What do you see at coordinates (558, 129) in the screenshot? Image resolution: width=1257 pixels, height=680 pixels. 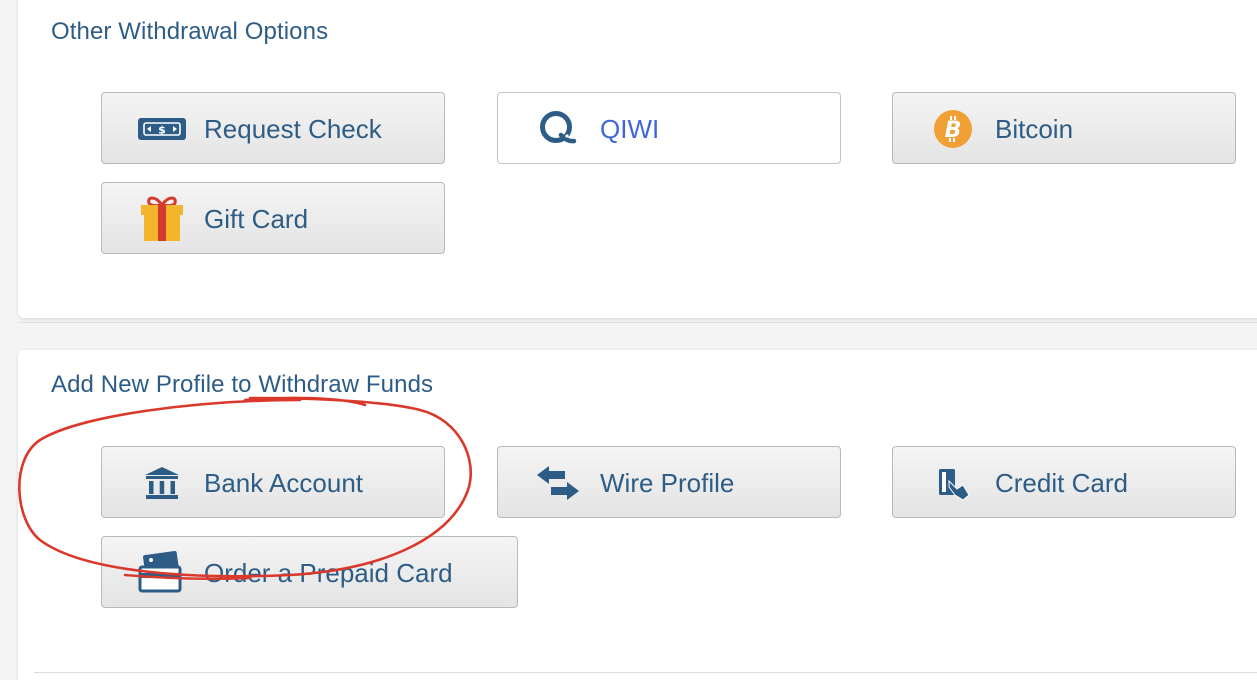 I see `qiwi-icon` at bounding box center [558, 129].